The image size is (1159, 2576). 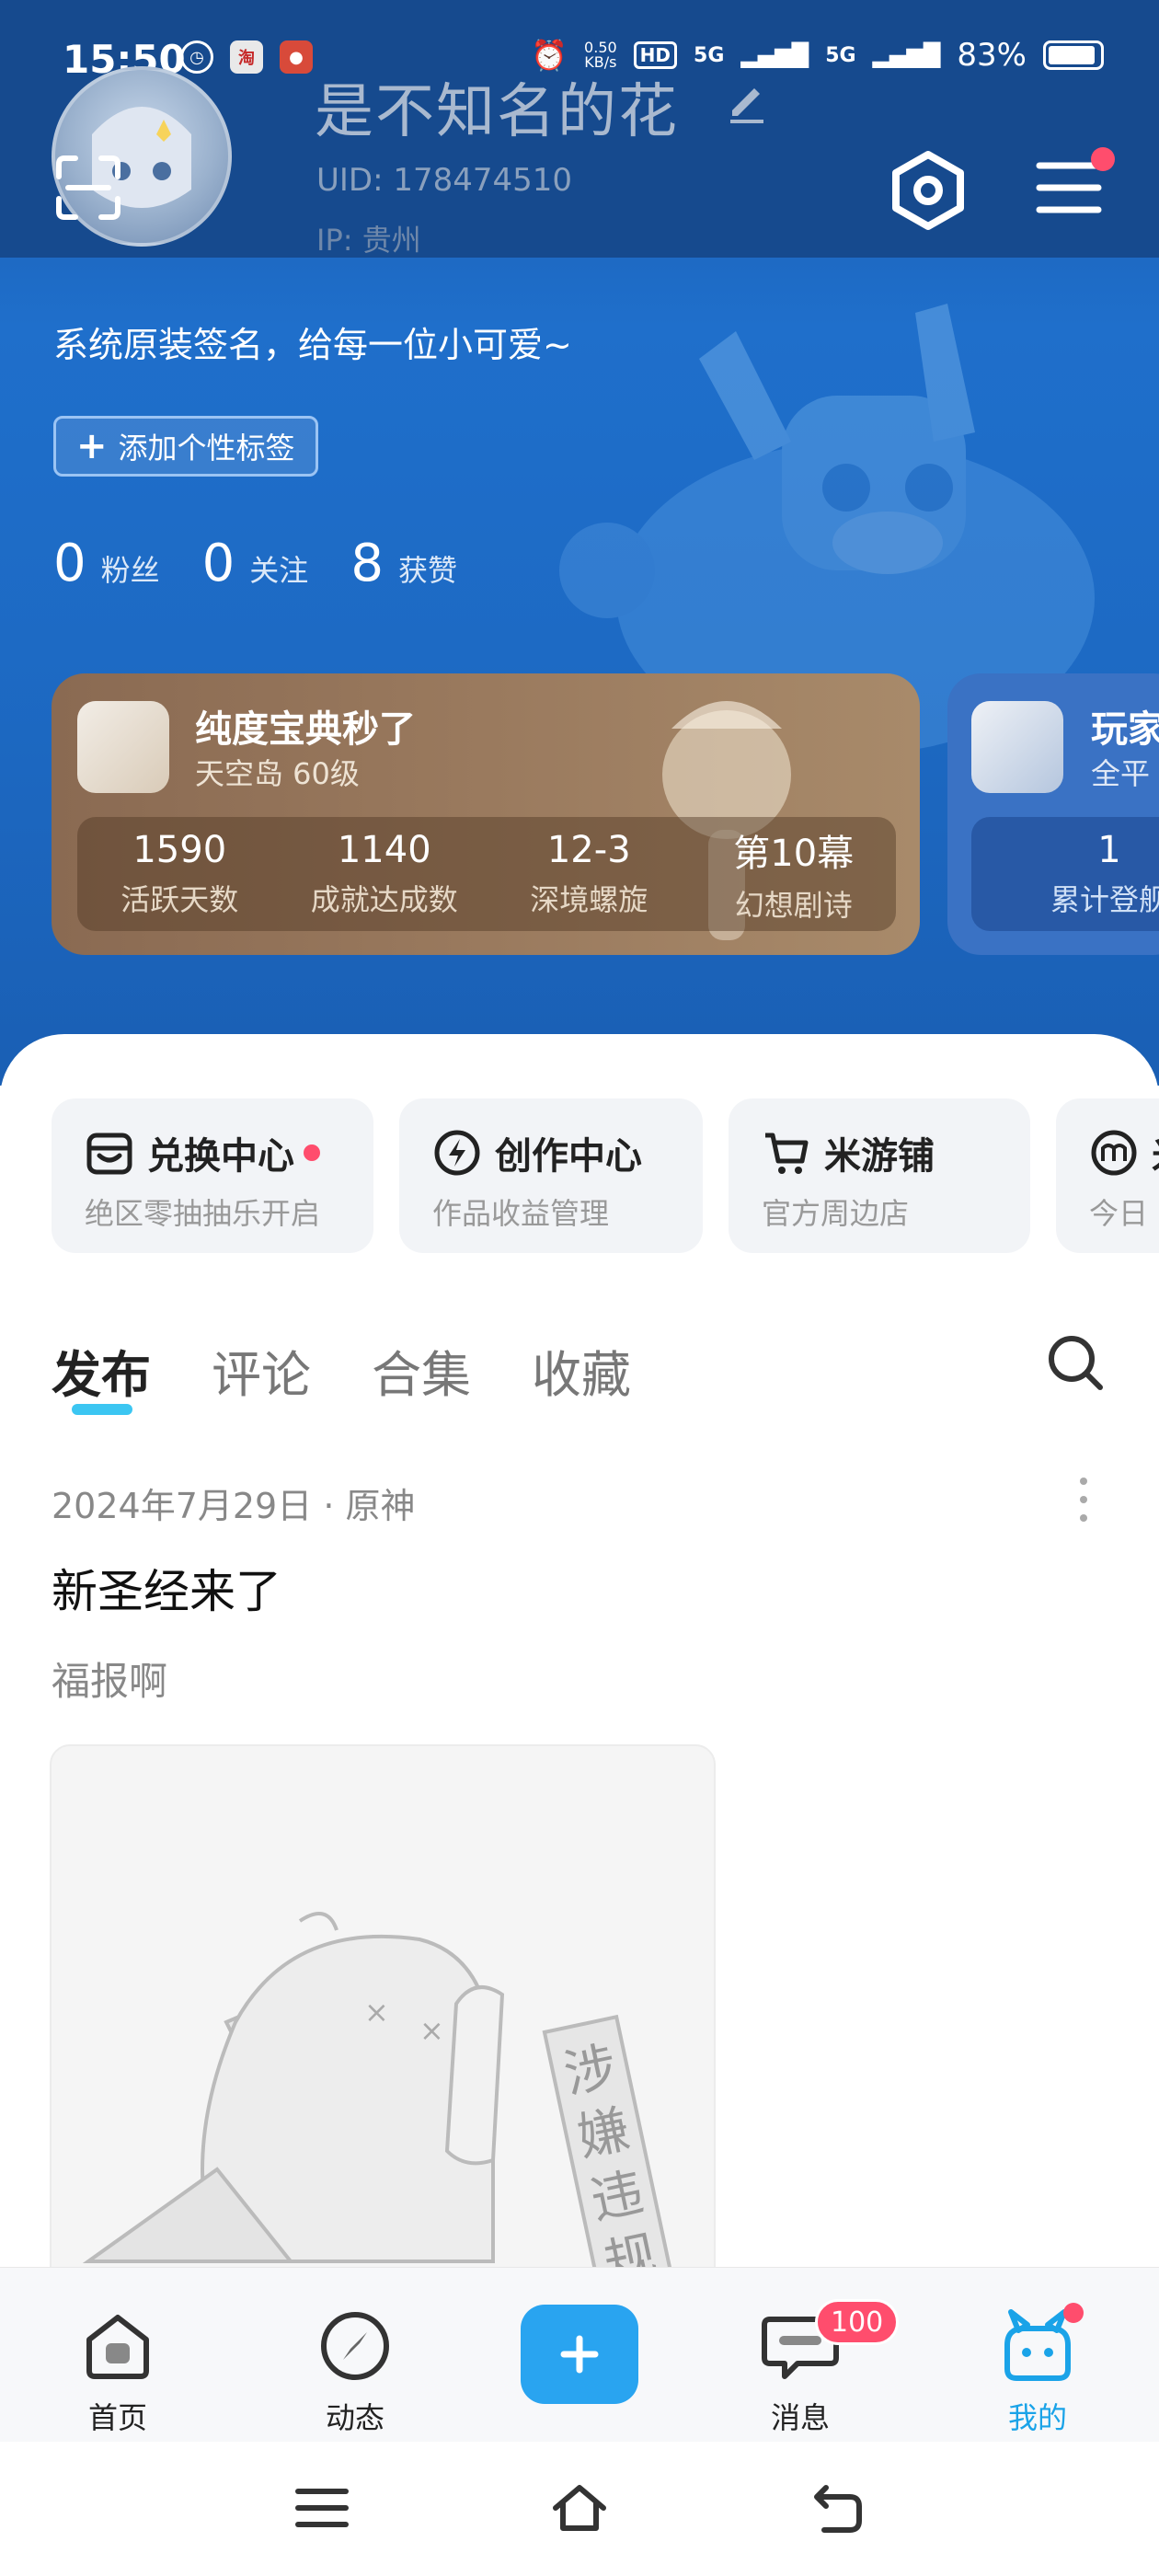 What do you see at coordinates (354, 2417) in the screenshot?
I see `nav-label: 动态` at bounding box center [354, 2417].